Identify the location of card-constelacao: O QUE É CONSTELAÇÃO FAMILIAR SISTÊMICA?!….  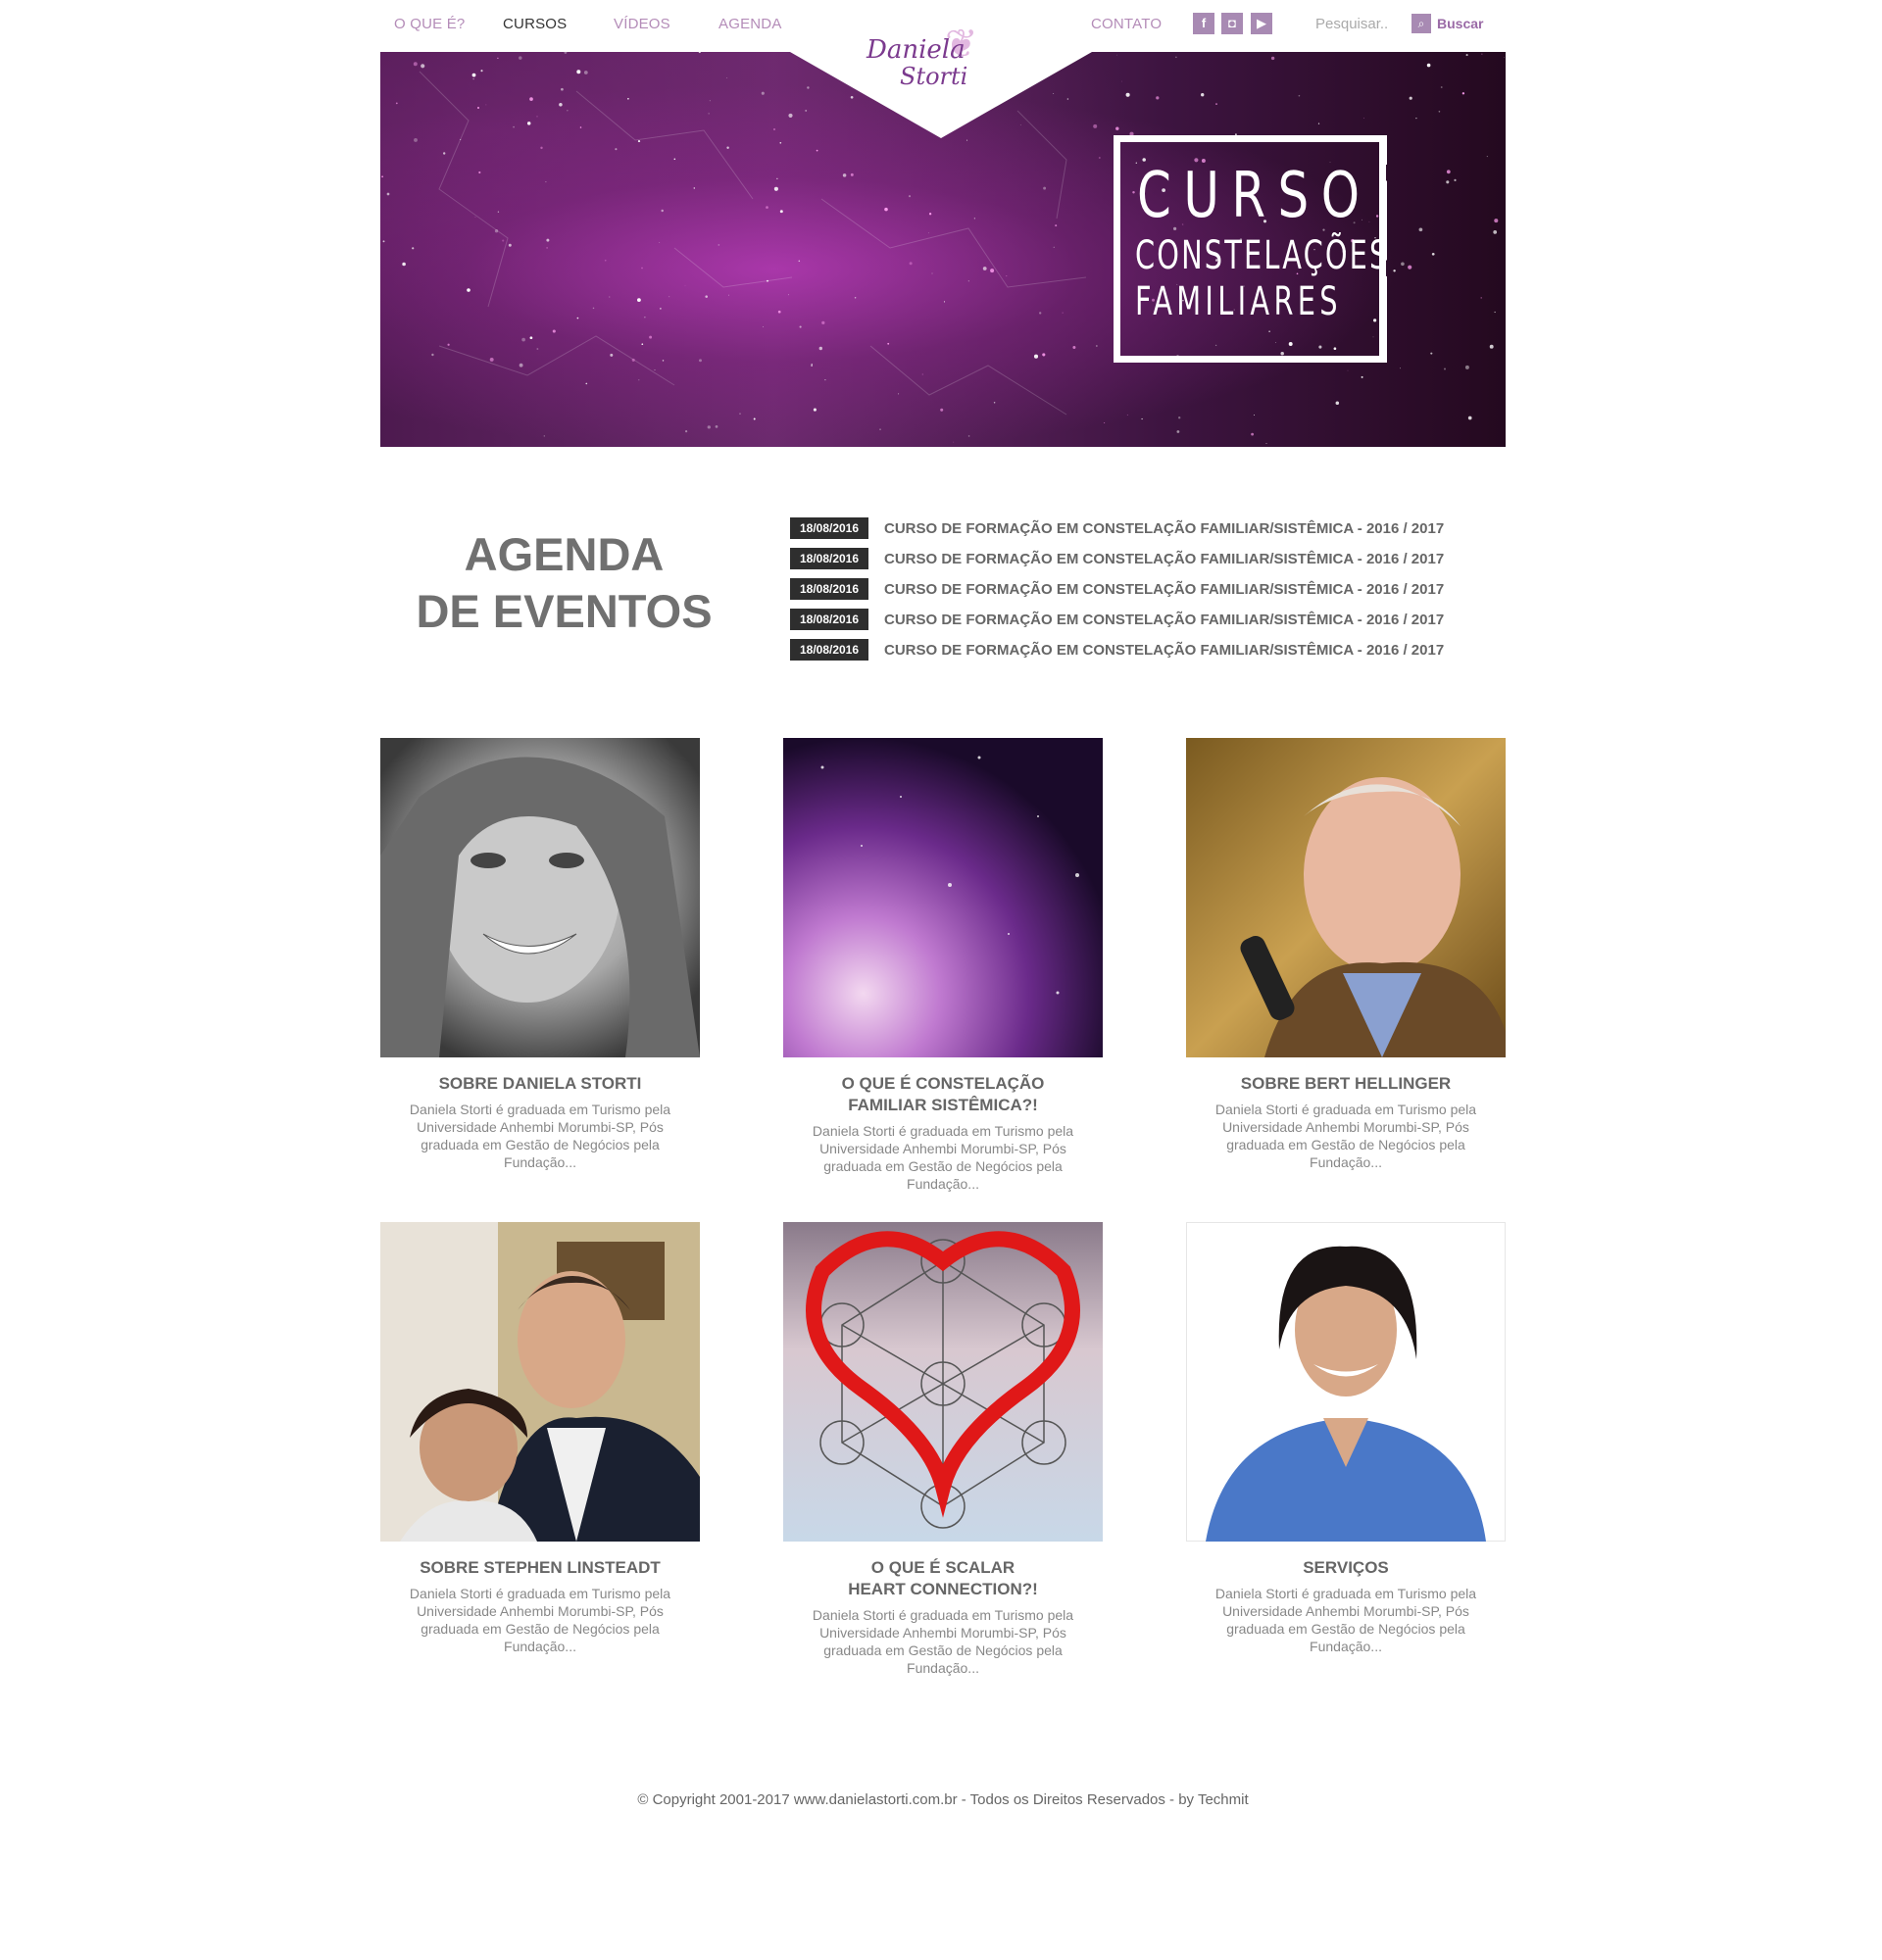
(943, 965).